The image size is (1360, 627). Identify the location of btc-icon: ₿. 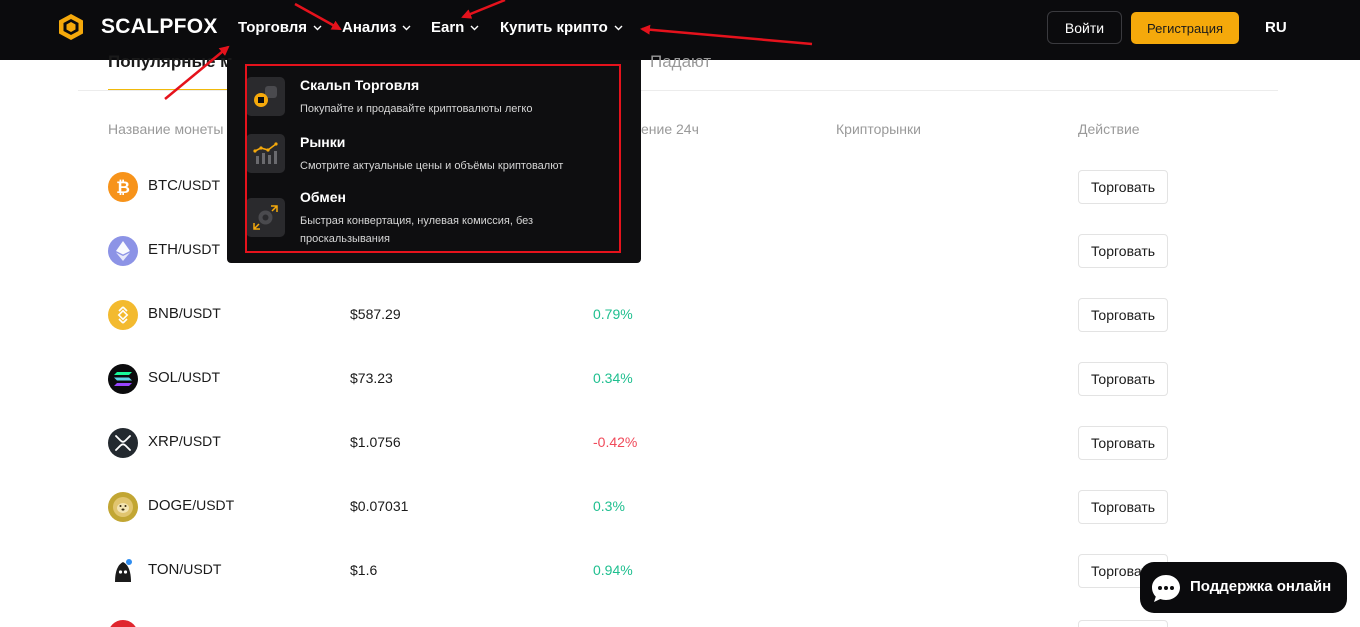
(123, 187).